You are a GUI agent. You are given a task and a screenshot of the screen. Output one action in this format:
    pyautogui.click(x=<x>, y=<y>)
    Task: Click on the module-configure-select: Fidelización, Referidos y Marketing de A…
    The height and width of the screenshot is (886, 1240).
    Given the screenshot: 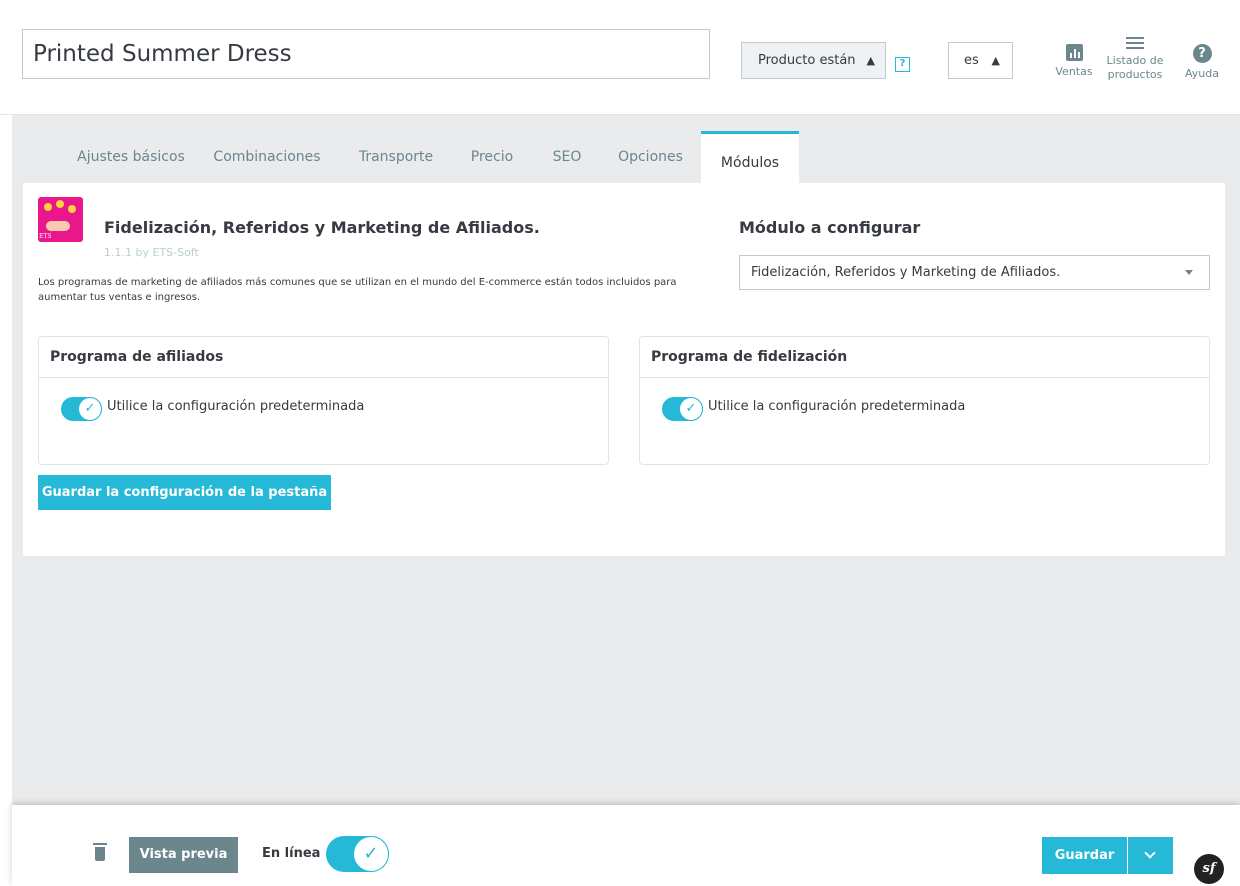 What is the action you would take?
    pyautogui.click(x=974, y=272)
    